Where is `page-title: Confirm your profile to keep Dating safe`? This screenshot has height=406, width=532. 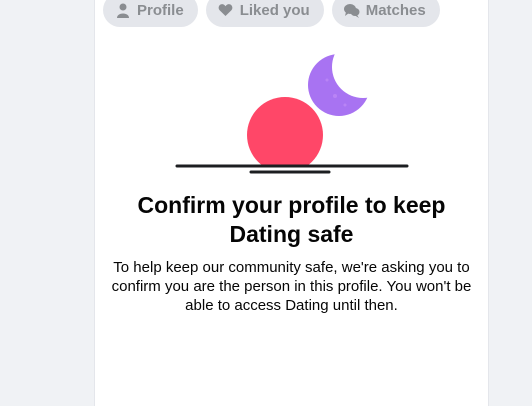
page-title: Confirm your profile to keep Dating safe is located at coordinates (291, 219).